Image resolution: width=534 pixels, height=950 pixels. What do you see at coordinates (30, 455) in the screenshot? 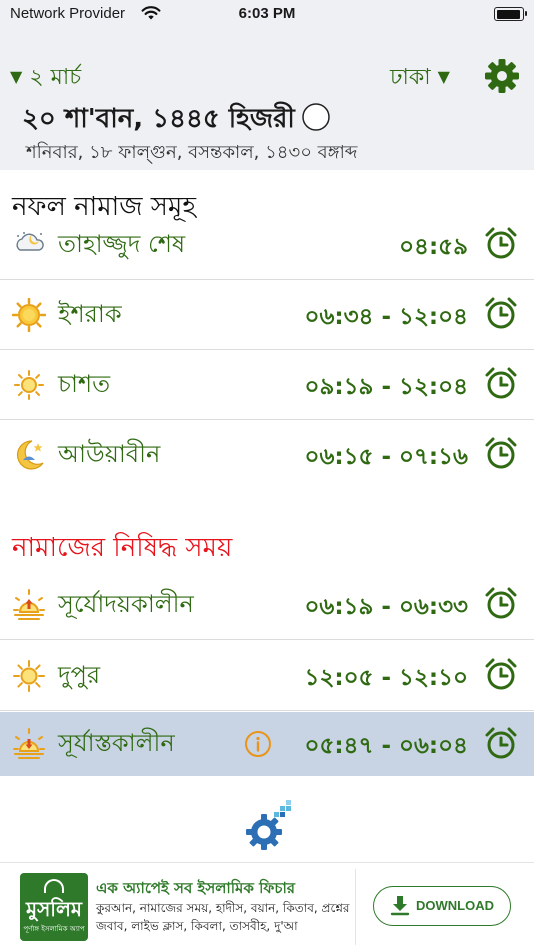
I see `moon-star-icon` at bounding box center [30, 455].